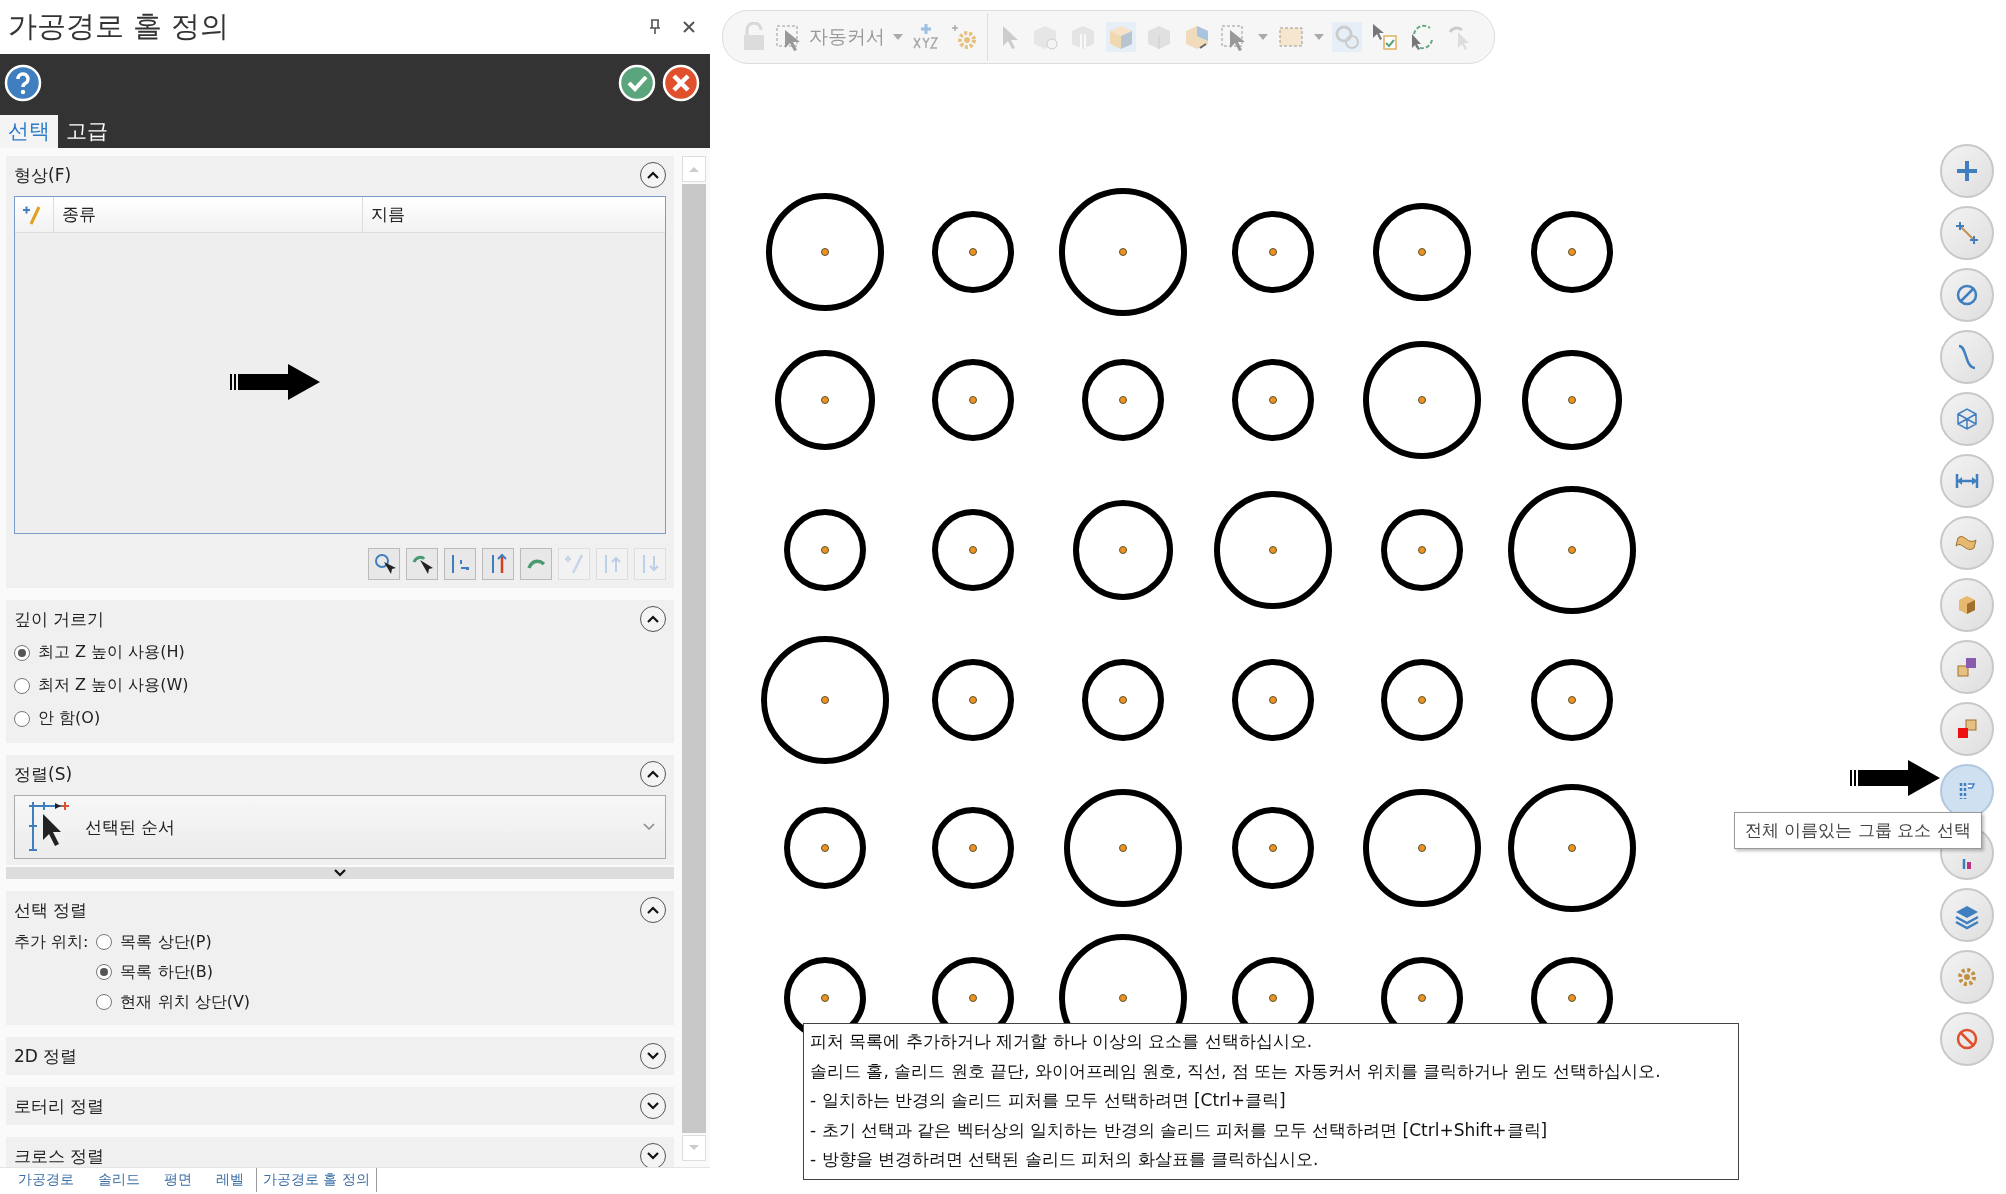 This screenshot has height=1194, width=2006. Describe the element at coordinates (230, 1180) in the screenshot. I see `bottom-tab: 레벨` at that location.